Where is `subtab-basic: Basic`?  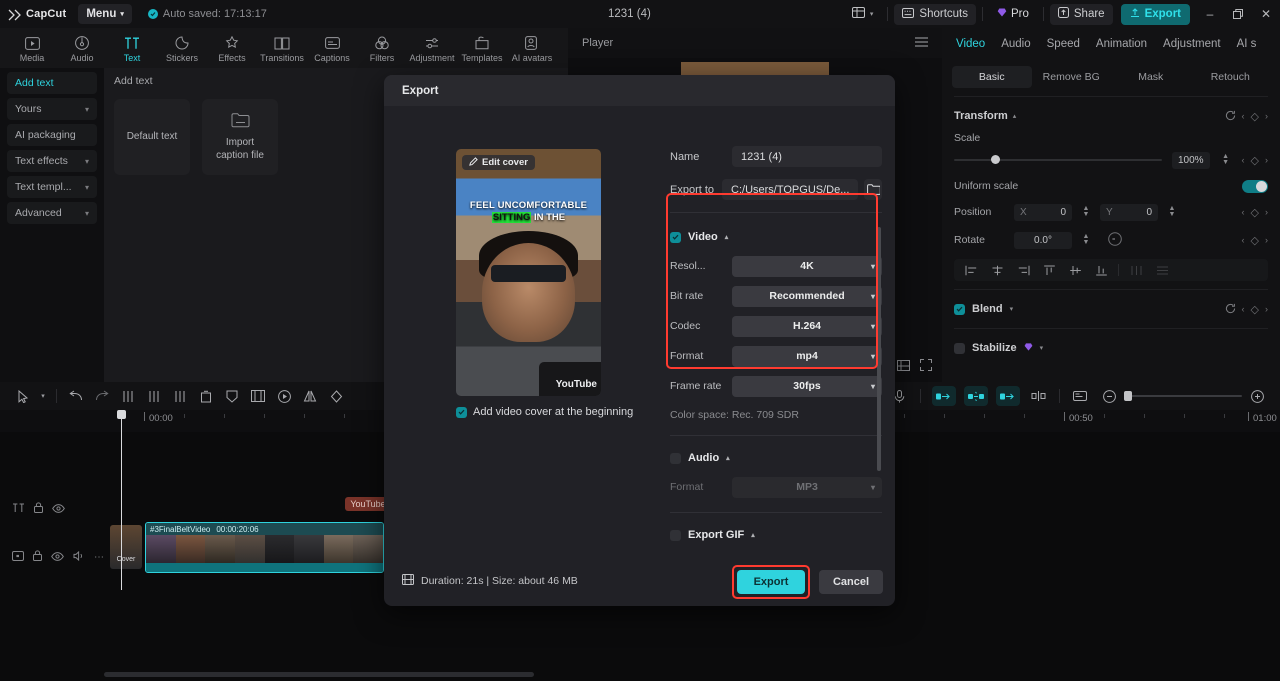 subtab-basic: Basic is located at coordinates (992, 77).